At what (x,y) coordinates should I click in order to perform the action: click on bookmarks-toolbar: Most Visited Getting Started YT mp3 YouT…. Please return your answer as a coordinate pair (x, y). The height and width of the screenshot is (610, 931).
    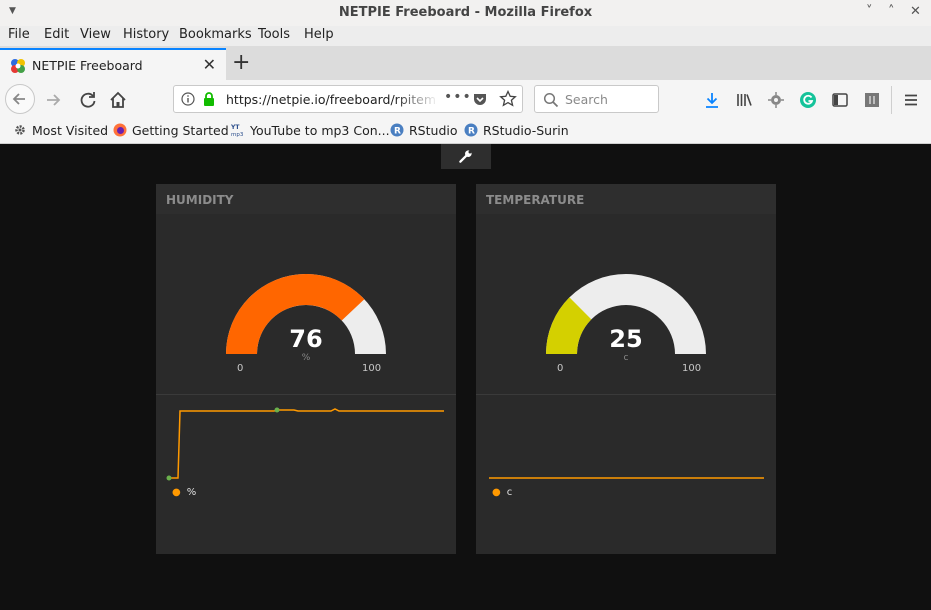
    Looking at the image, I should click on (465, 132).